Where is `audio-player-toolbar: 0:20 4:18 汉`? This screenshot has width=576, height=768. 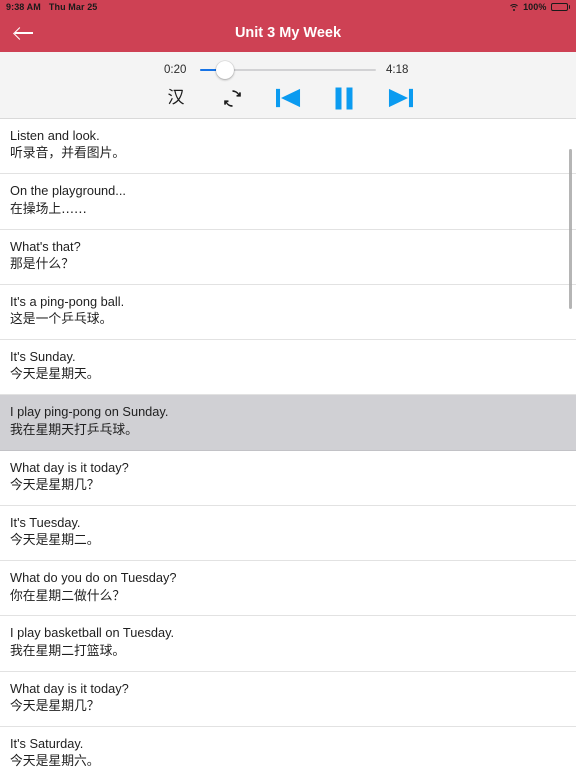
audio-player-toolbar: 0:20 4:18 汉 is located at coordinates (288, 85).